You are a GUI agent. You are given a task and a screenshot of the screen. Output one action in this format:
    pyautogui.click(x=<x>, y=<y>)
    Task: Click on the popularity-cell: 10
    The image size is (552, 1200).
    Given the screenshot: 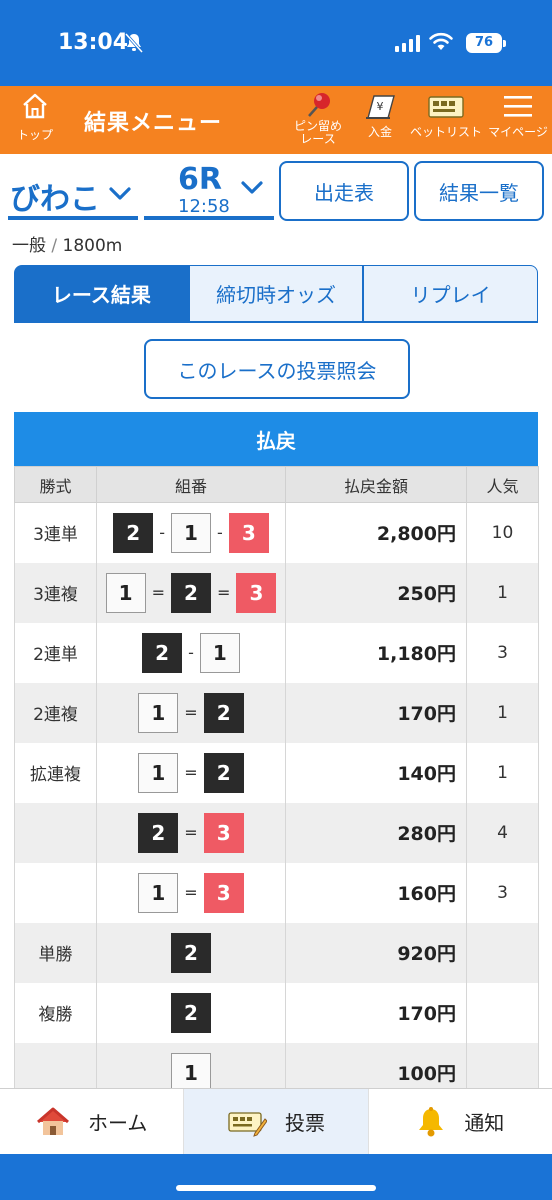 What is the action you would take?
    pyautogui.click(x=502, y=532)
    